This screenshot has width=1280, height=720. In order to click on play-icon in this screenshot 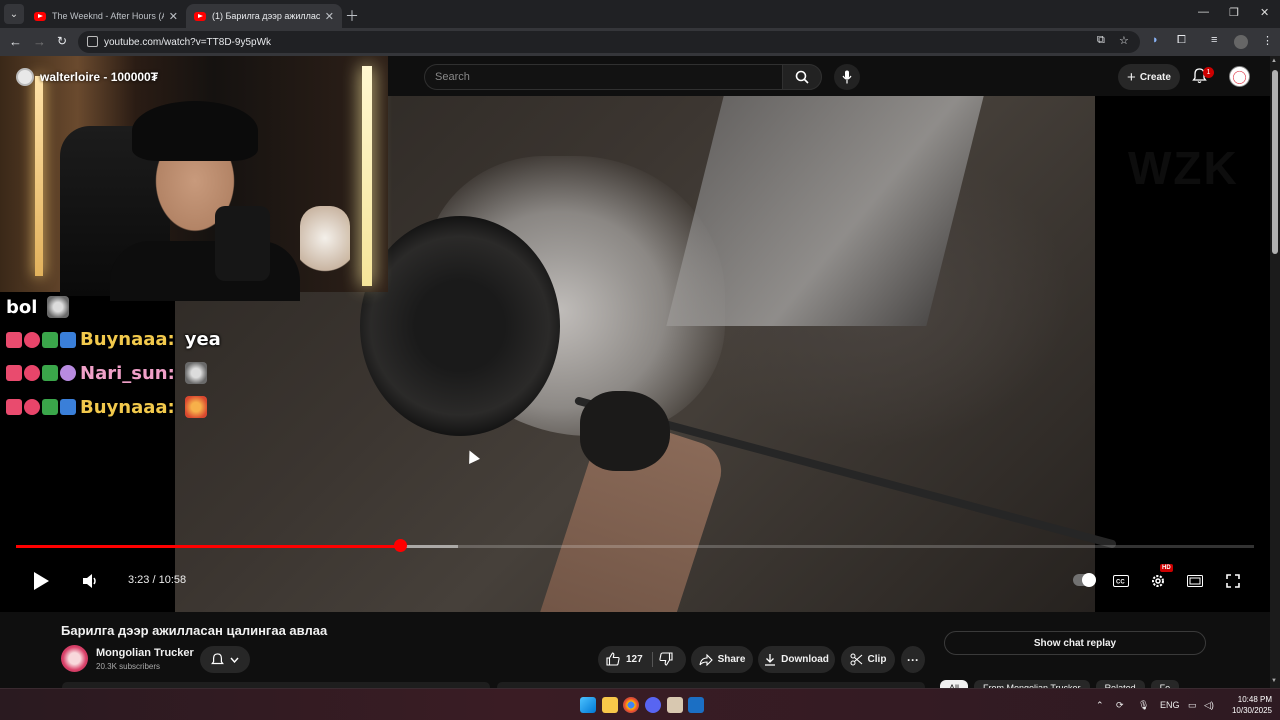, I will do `click(41, 581)`.